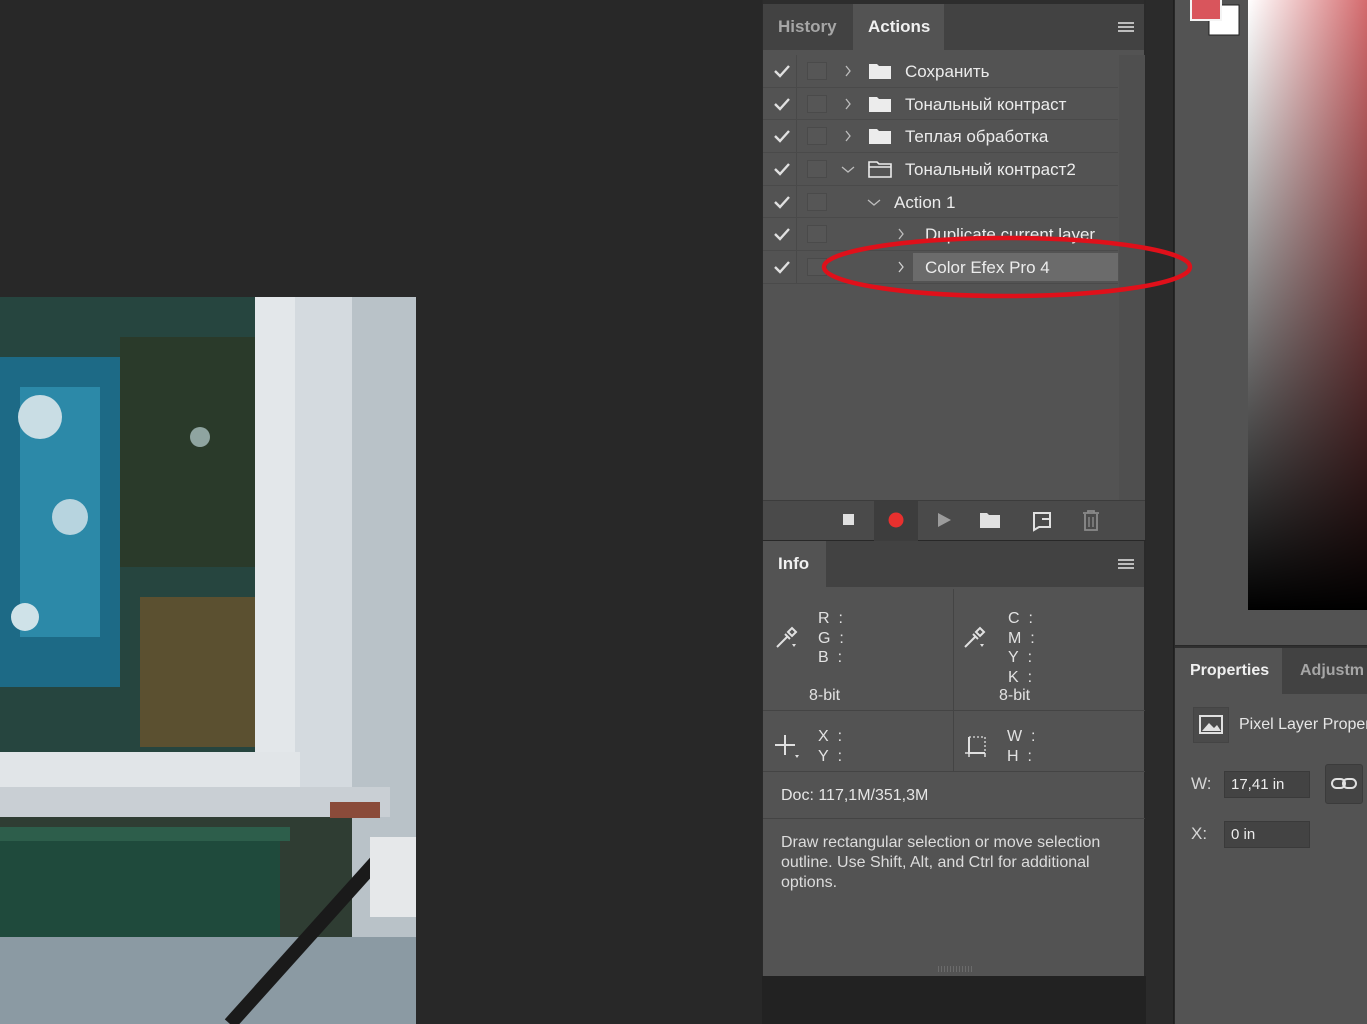 The image size is (1367, 1024). I want to click on action-set-label: Тональный контраст2, so click(990, 170).